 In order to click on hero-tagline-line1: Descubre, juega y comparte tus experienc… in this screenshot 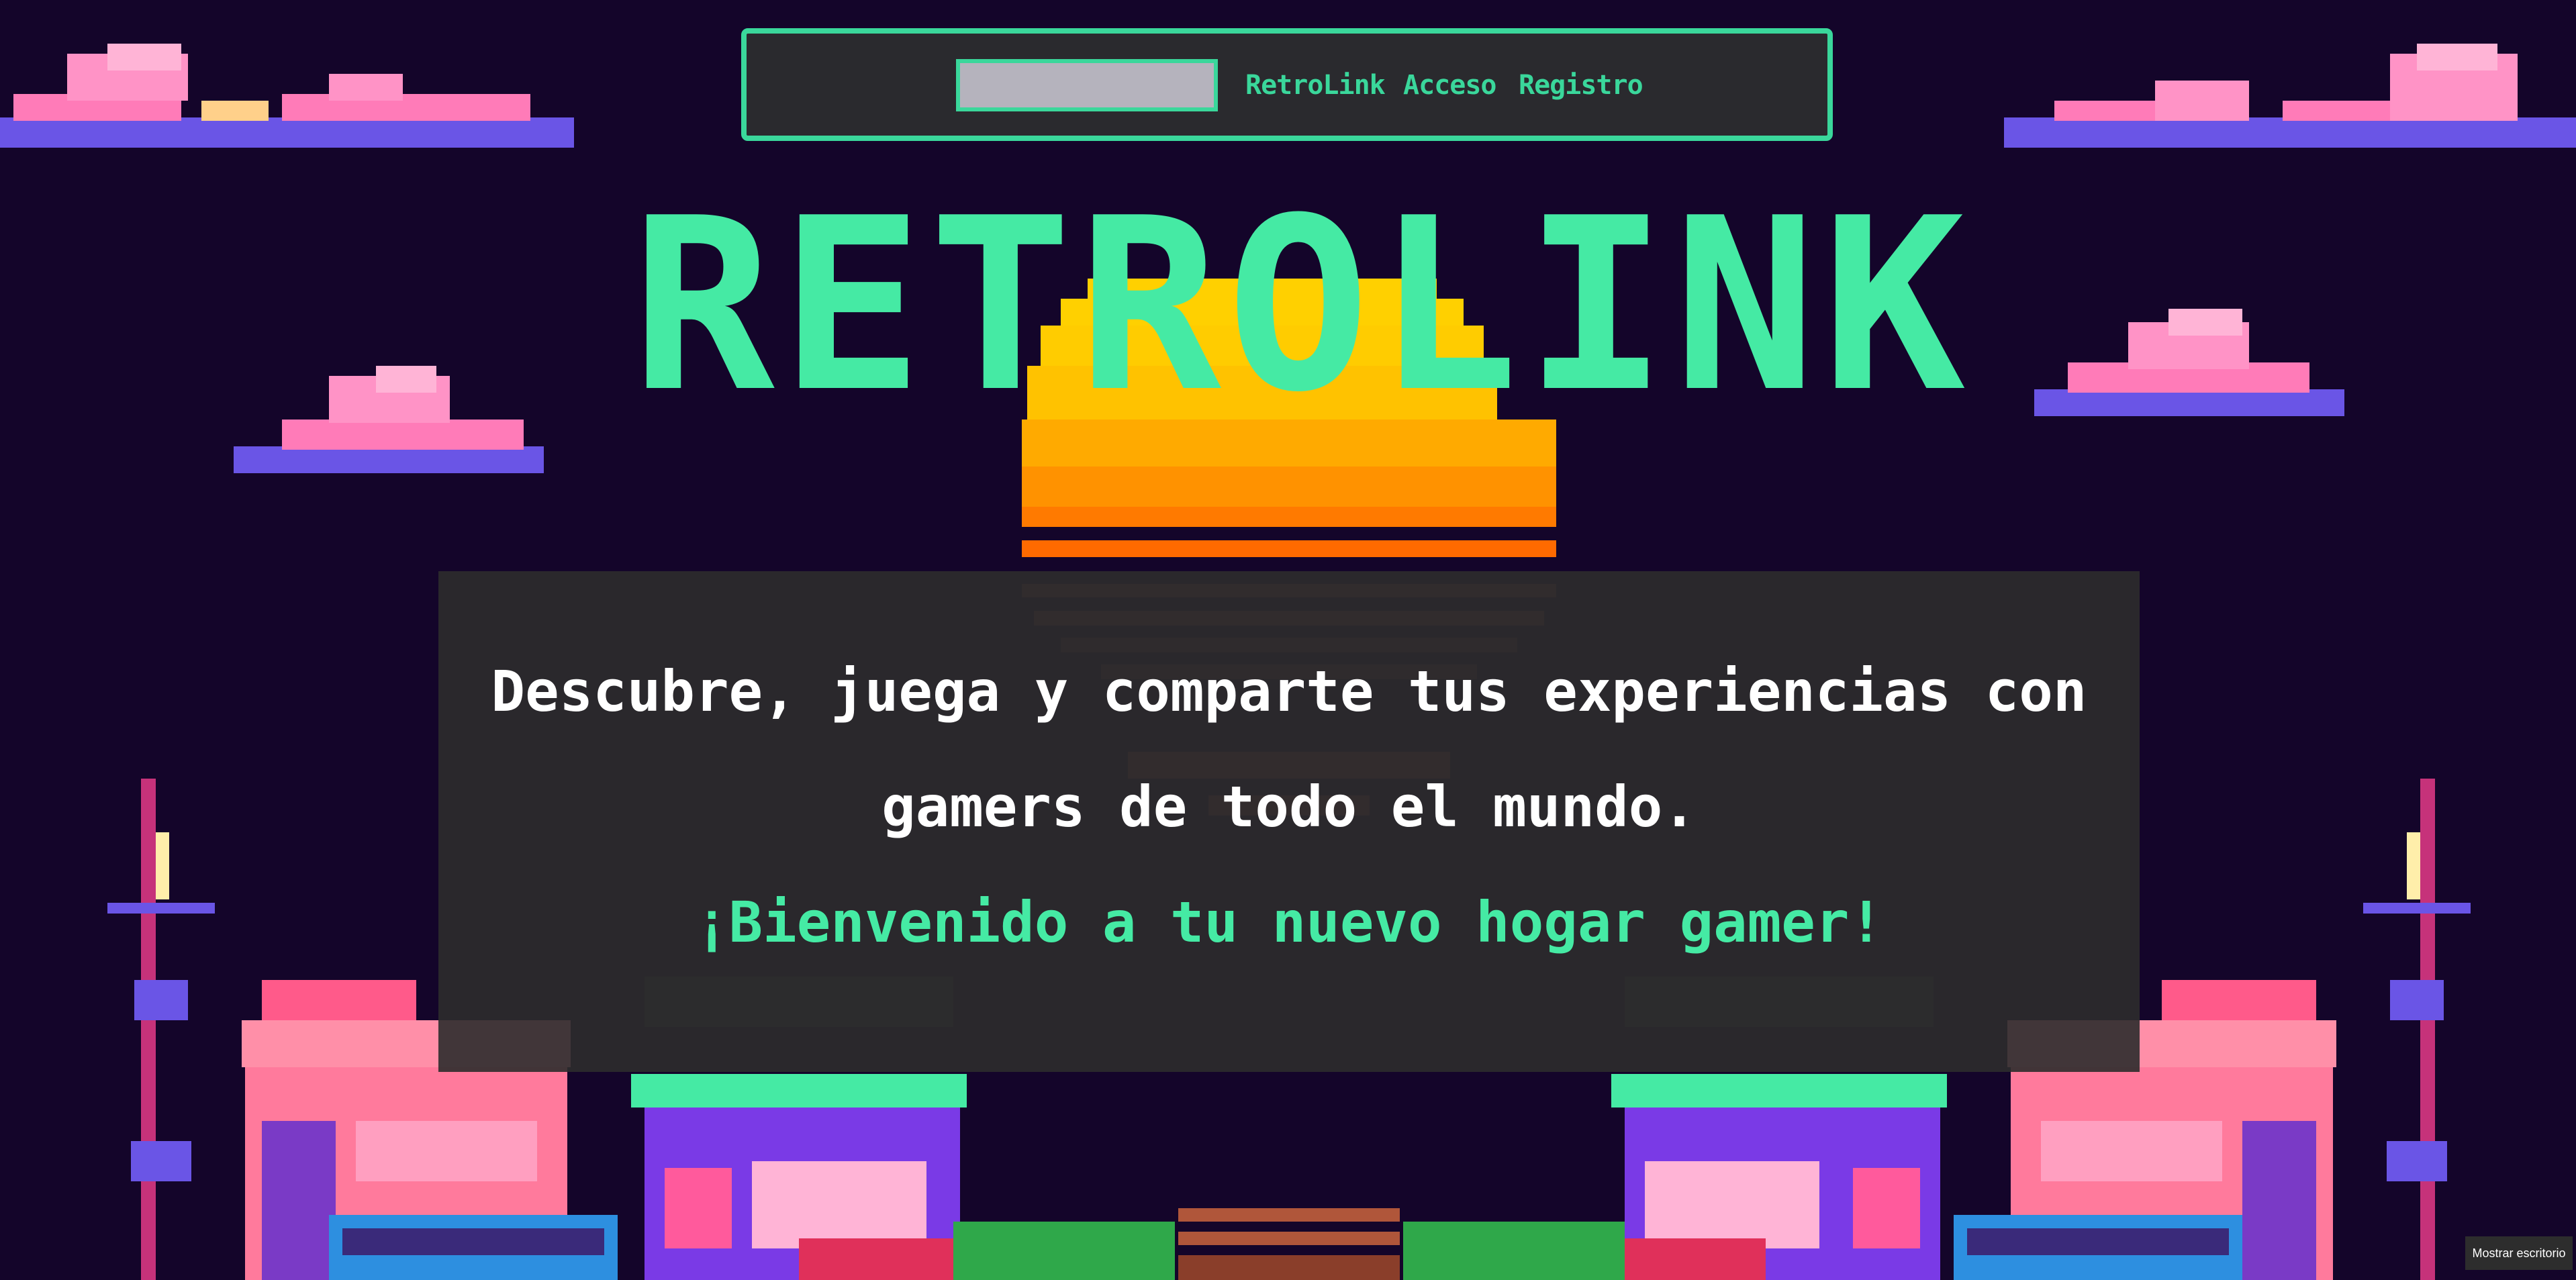, I will do `click(1289, 691)`.